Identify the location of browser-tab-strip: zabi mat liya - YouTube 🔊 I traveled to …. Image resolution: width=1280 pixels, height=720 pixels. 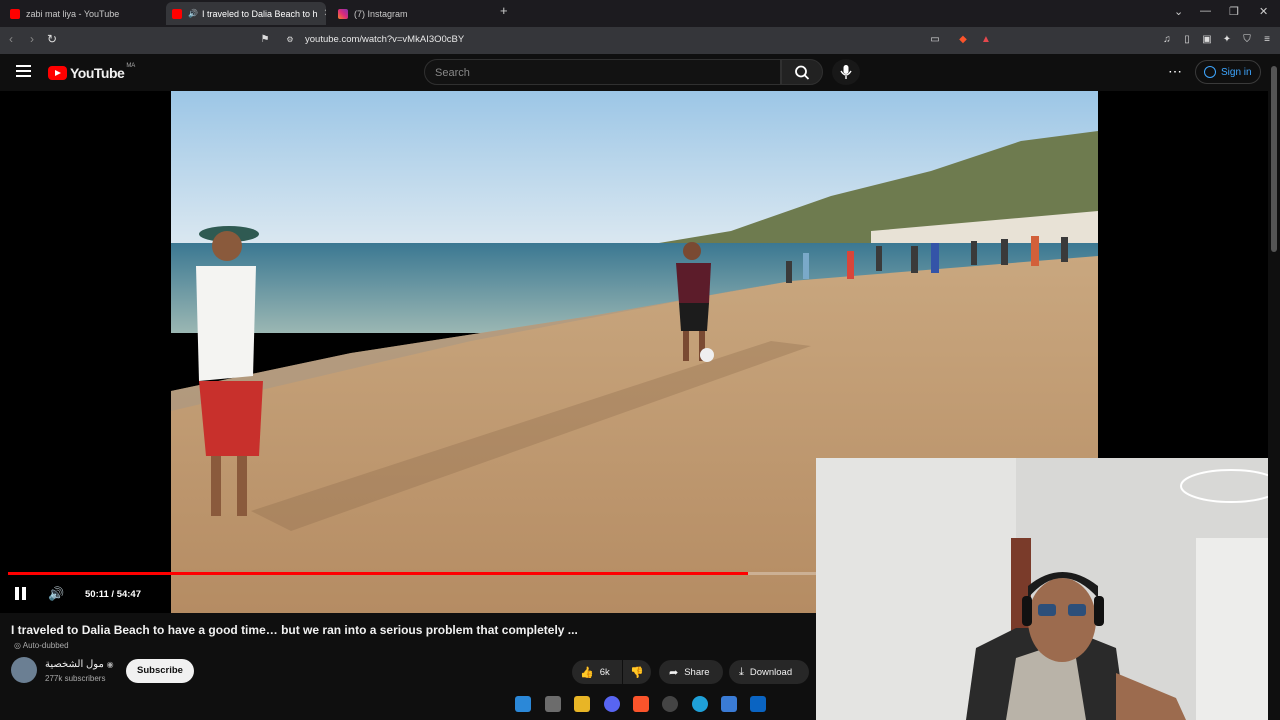
(640, 13).